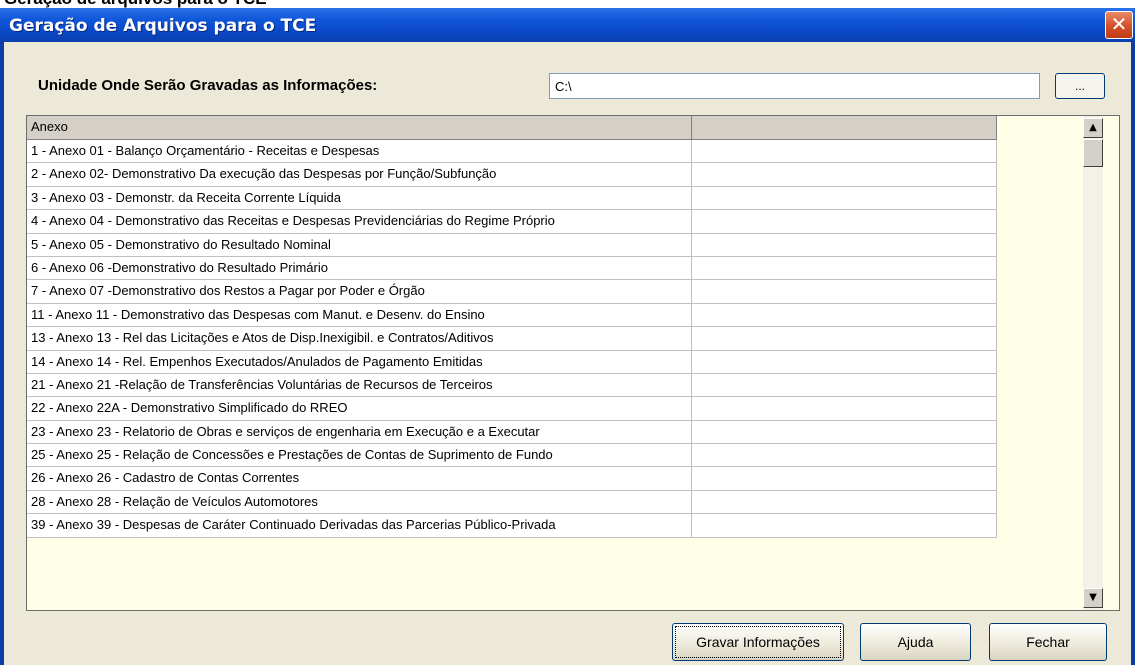 Image resolution: width=1135 pixels, height=665 pixels. I want to click on scroll-down-button: ▼, so click(1093, 598).